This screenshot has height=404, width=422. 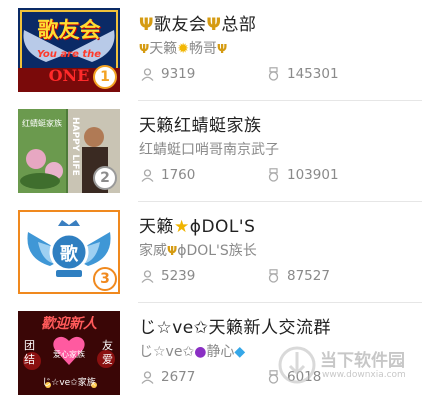 I want to click on group-owner: Ψ天籁✹畅哥Ψ, so click(x=183, y=49).